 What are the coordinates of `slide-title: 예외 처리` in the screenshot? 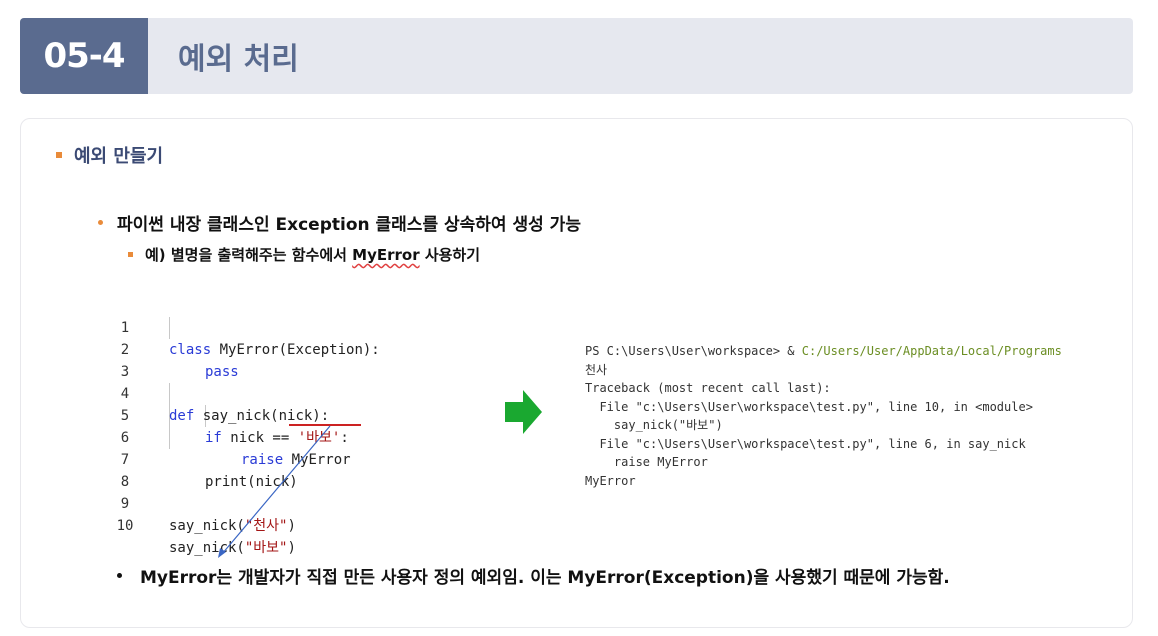 It's located at (238, 59).